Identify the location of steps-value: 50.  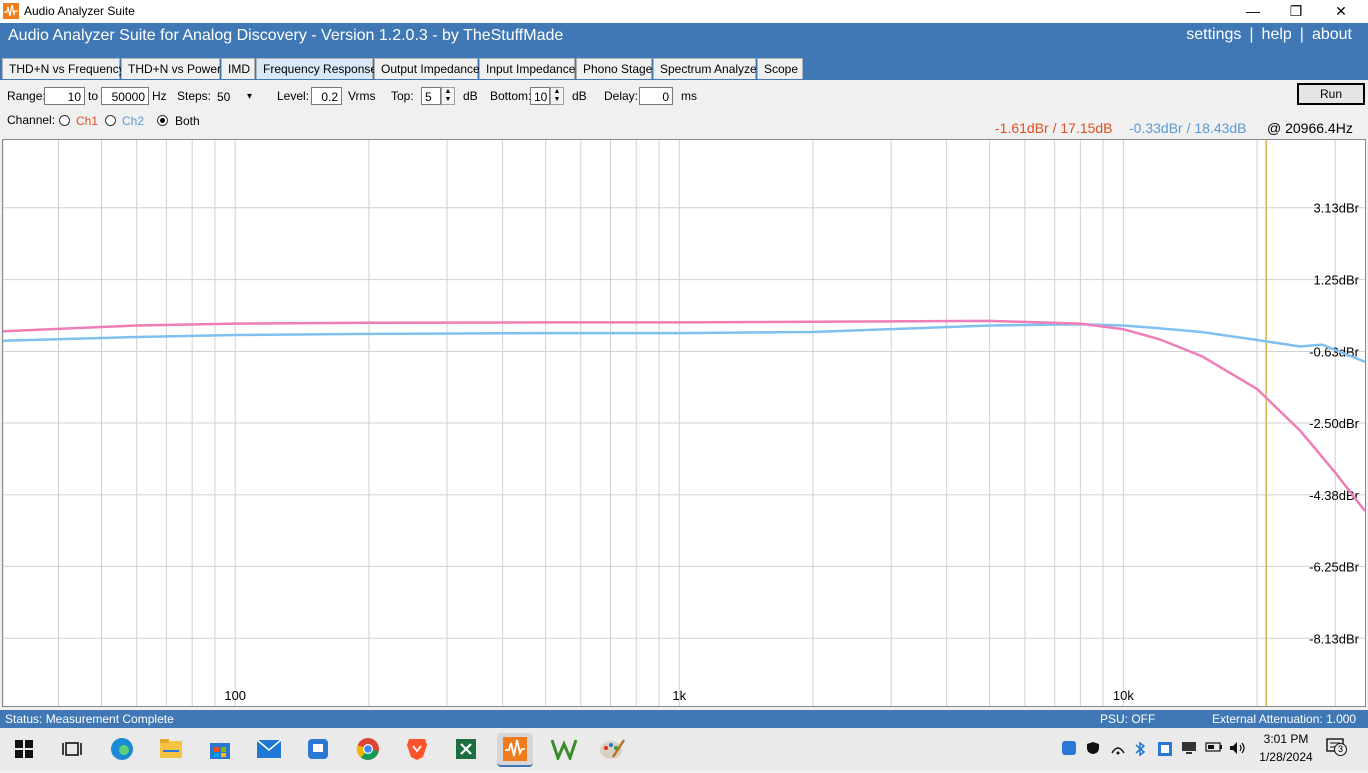
(224, 97).